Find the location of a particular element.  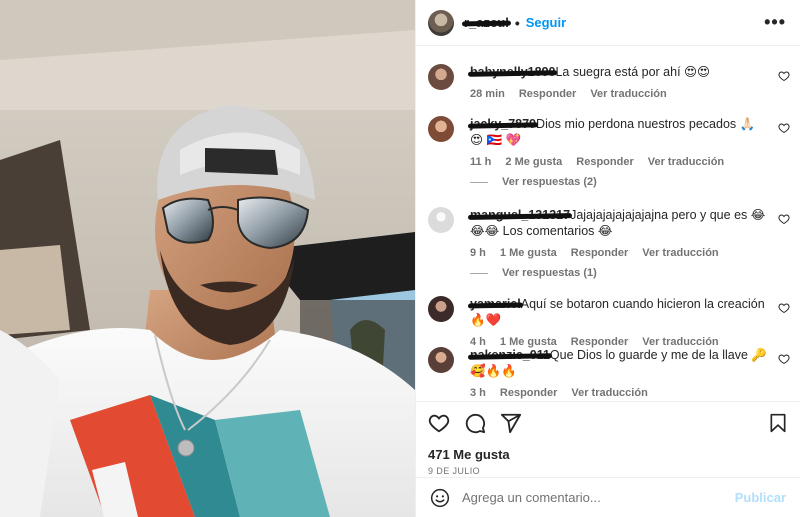

comment-time: 28 min is located at coordinates (487, 94).